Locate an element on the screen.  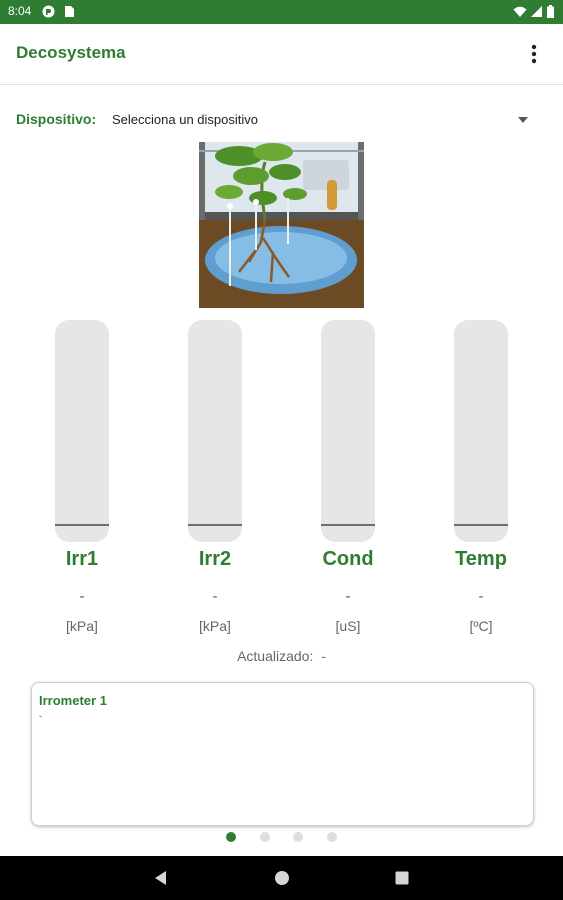
gauge-name-cond: Cond is located at coordinates (348, 559).